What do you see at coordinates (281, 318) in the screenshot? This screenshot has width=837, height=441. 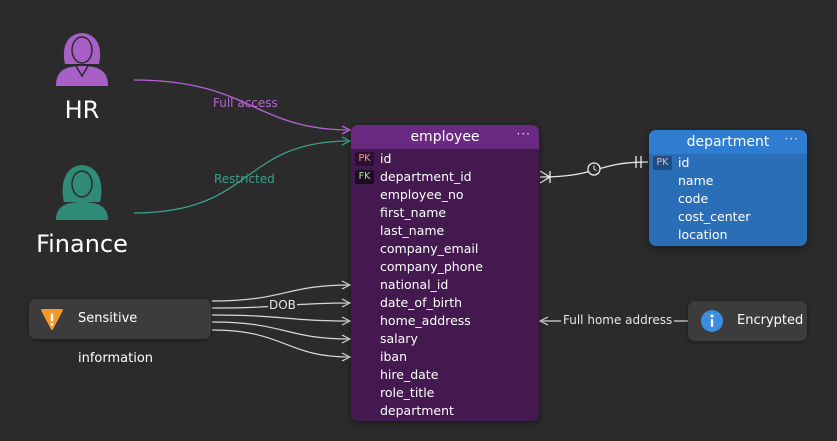 I see `sensitive-edge-home-address` at bounding box center [281, 318].